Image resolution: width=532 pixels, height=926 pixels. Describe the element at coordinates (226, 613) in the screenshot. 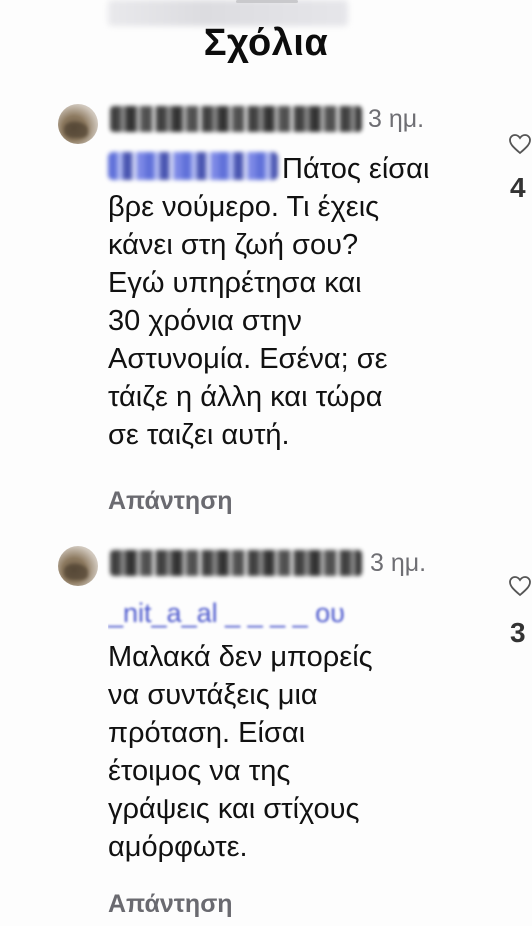

I see `mention-text: _nit_a_al _ _ _ _ ου` at that location.